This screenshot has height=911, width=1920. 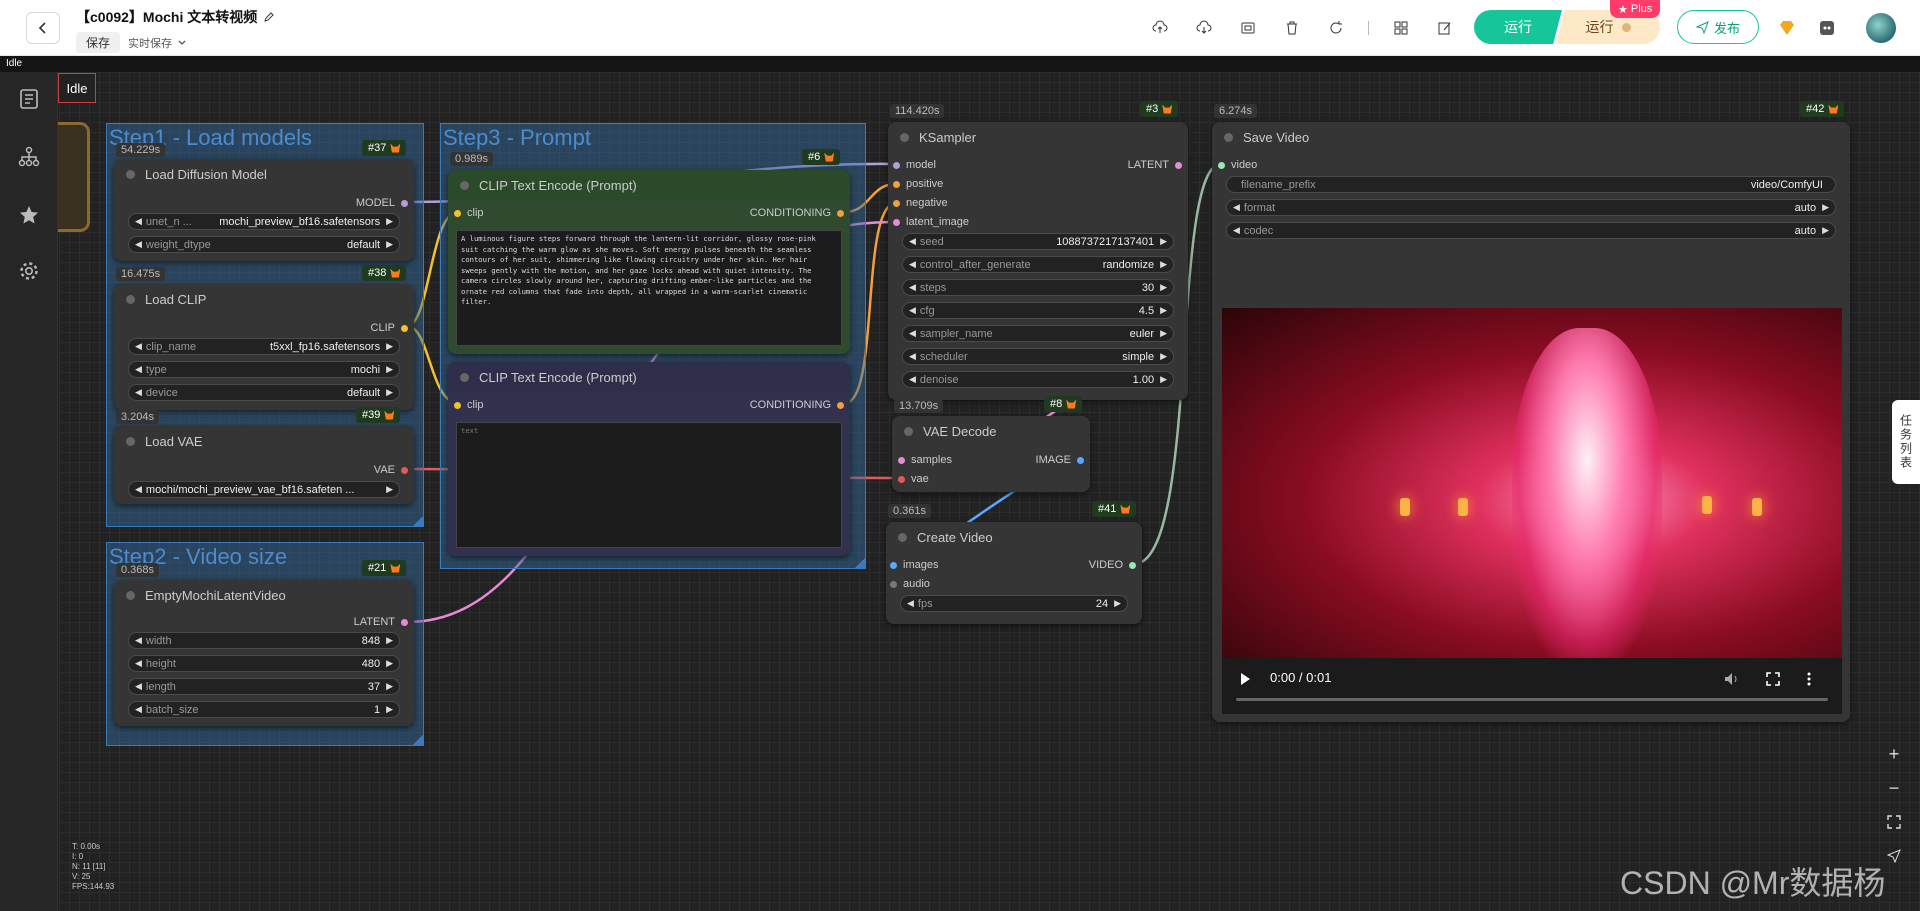 What do you see at coordinates (920, 203) in the screenshot?
I see `input-negative: negative` at bounding box center [920, 203].